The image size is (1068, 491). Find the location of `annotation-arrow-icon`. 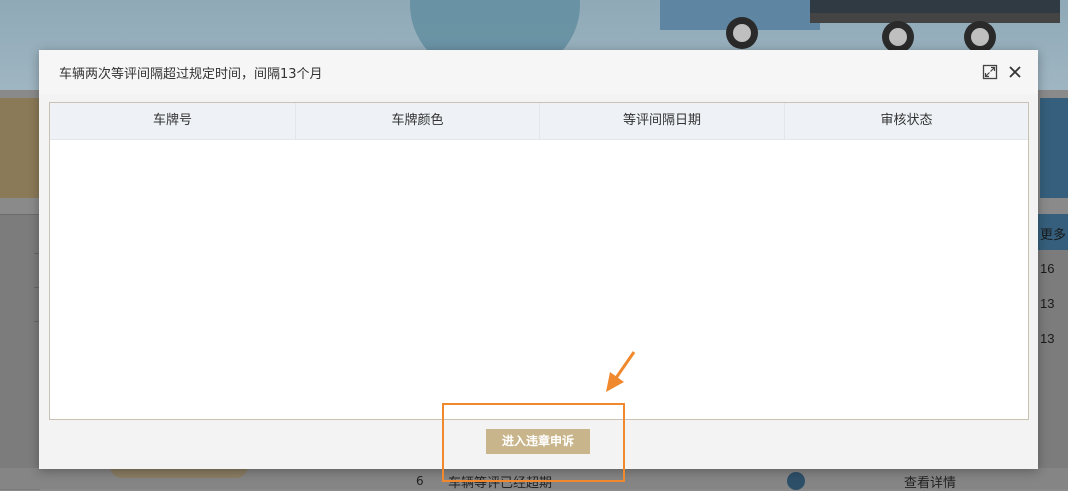

annotation-arrow-icon is located at coordinates (621, 371).